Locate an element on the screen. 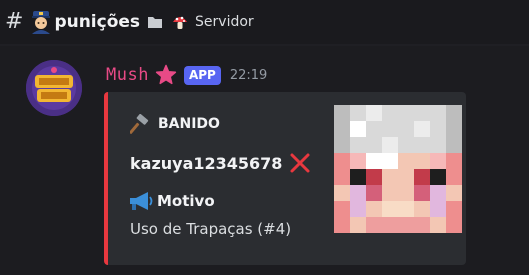 The image size is (529, 275). star-icon is located at coordinates (166, 74).